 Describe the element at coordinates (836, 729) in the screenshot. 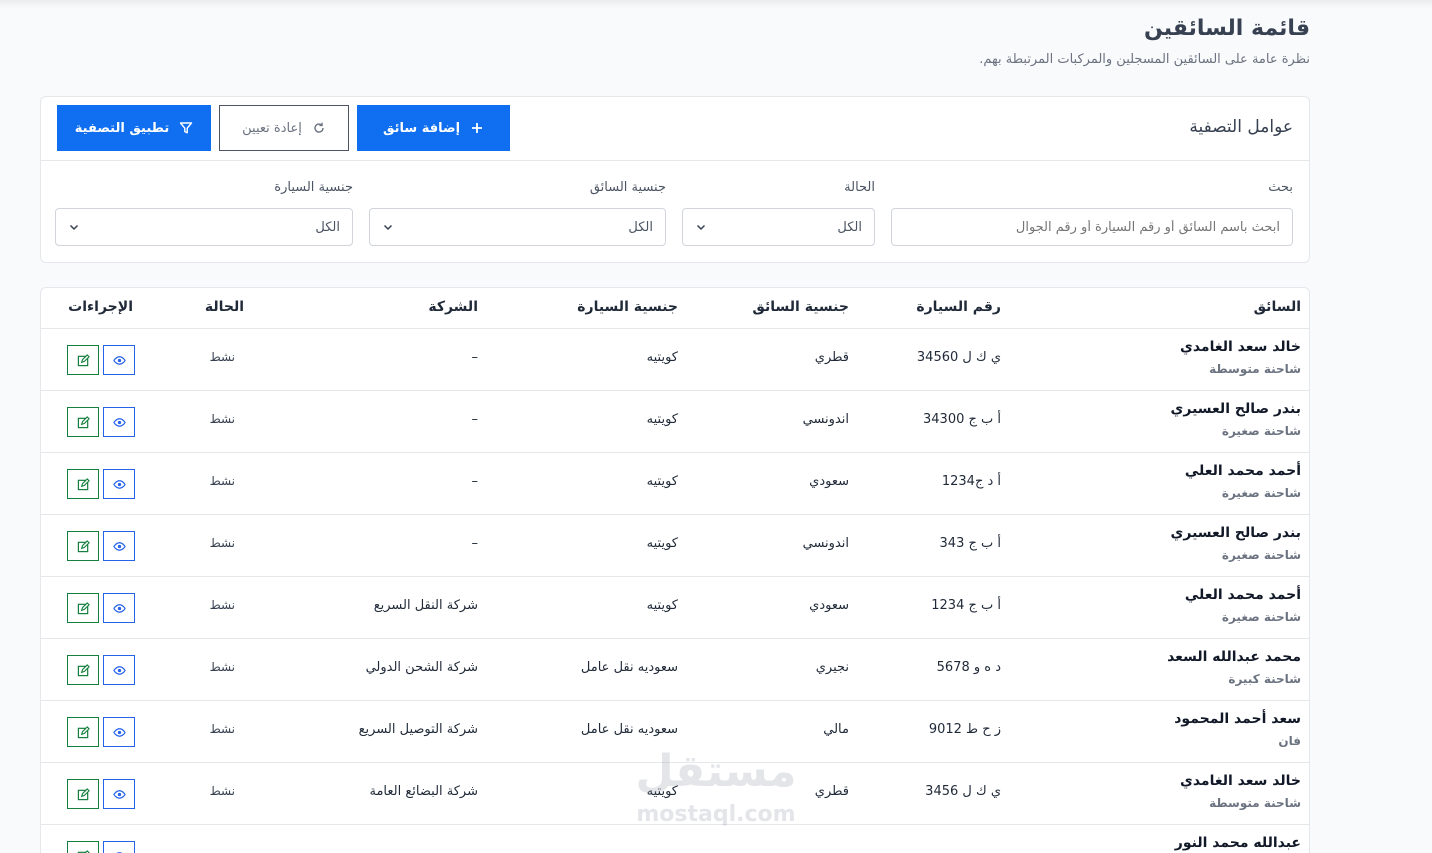

I see `driver-nationality: مالي` at that location.